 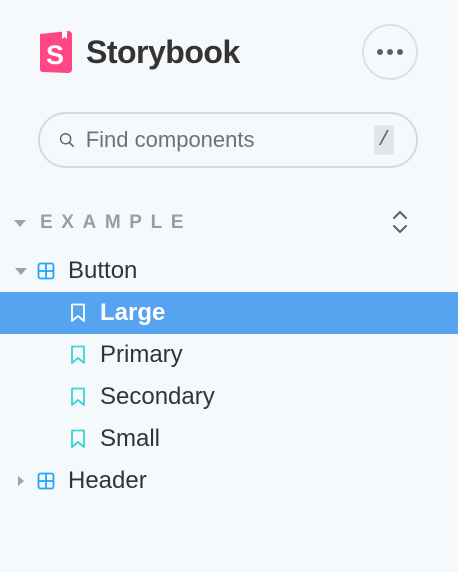 I want to click on story-item-primary: Primary, so click(x=229, y=355).